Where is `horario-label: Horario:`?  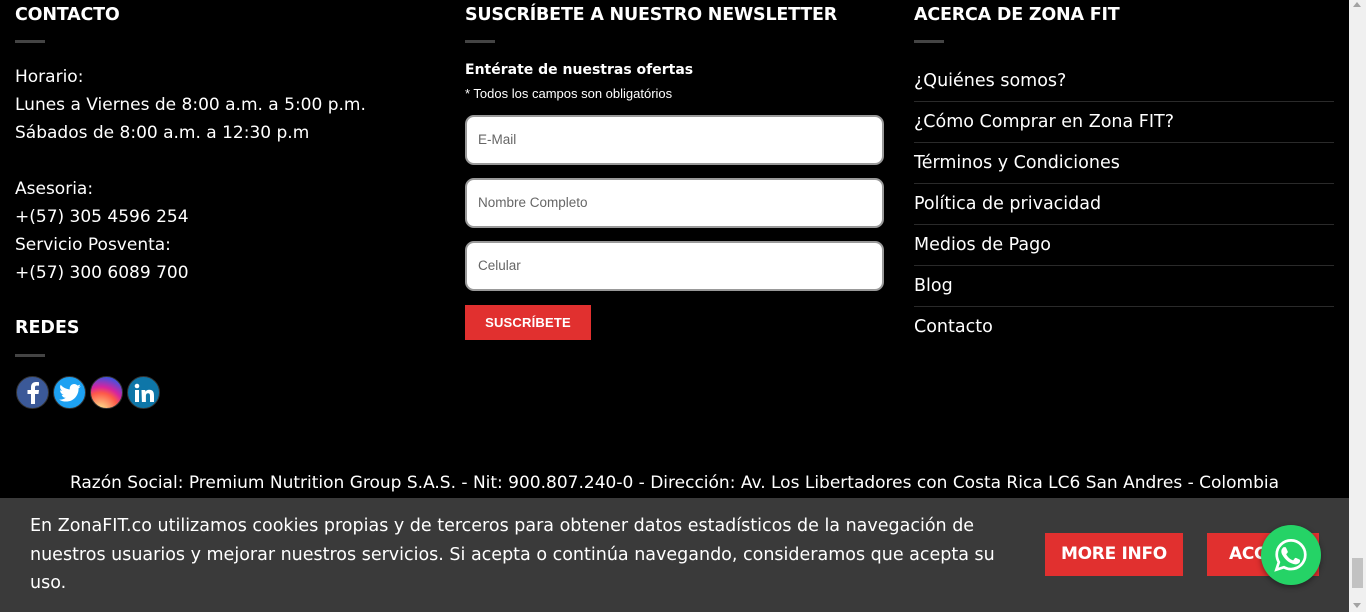 horario-label: Horario: is located at coordinates (49, 77).